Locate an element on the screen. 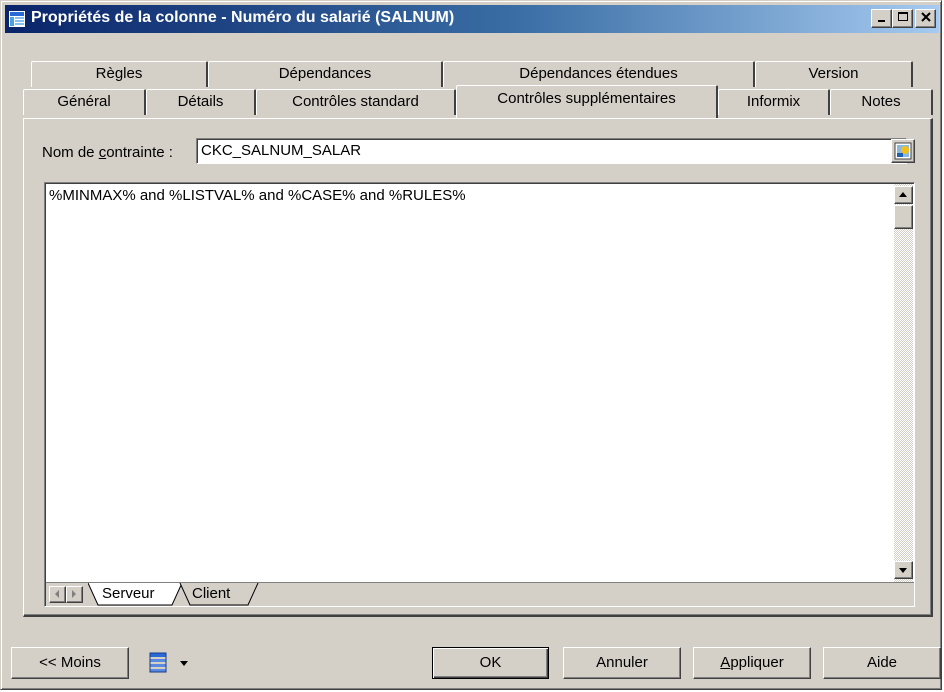 The height and width of the screenshot is (692, 944). constraint-name-label: Nom de contrainte : is located at coordinates (107, 152).